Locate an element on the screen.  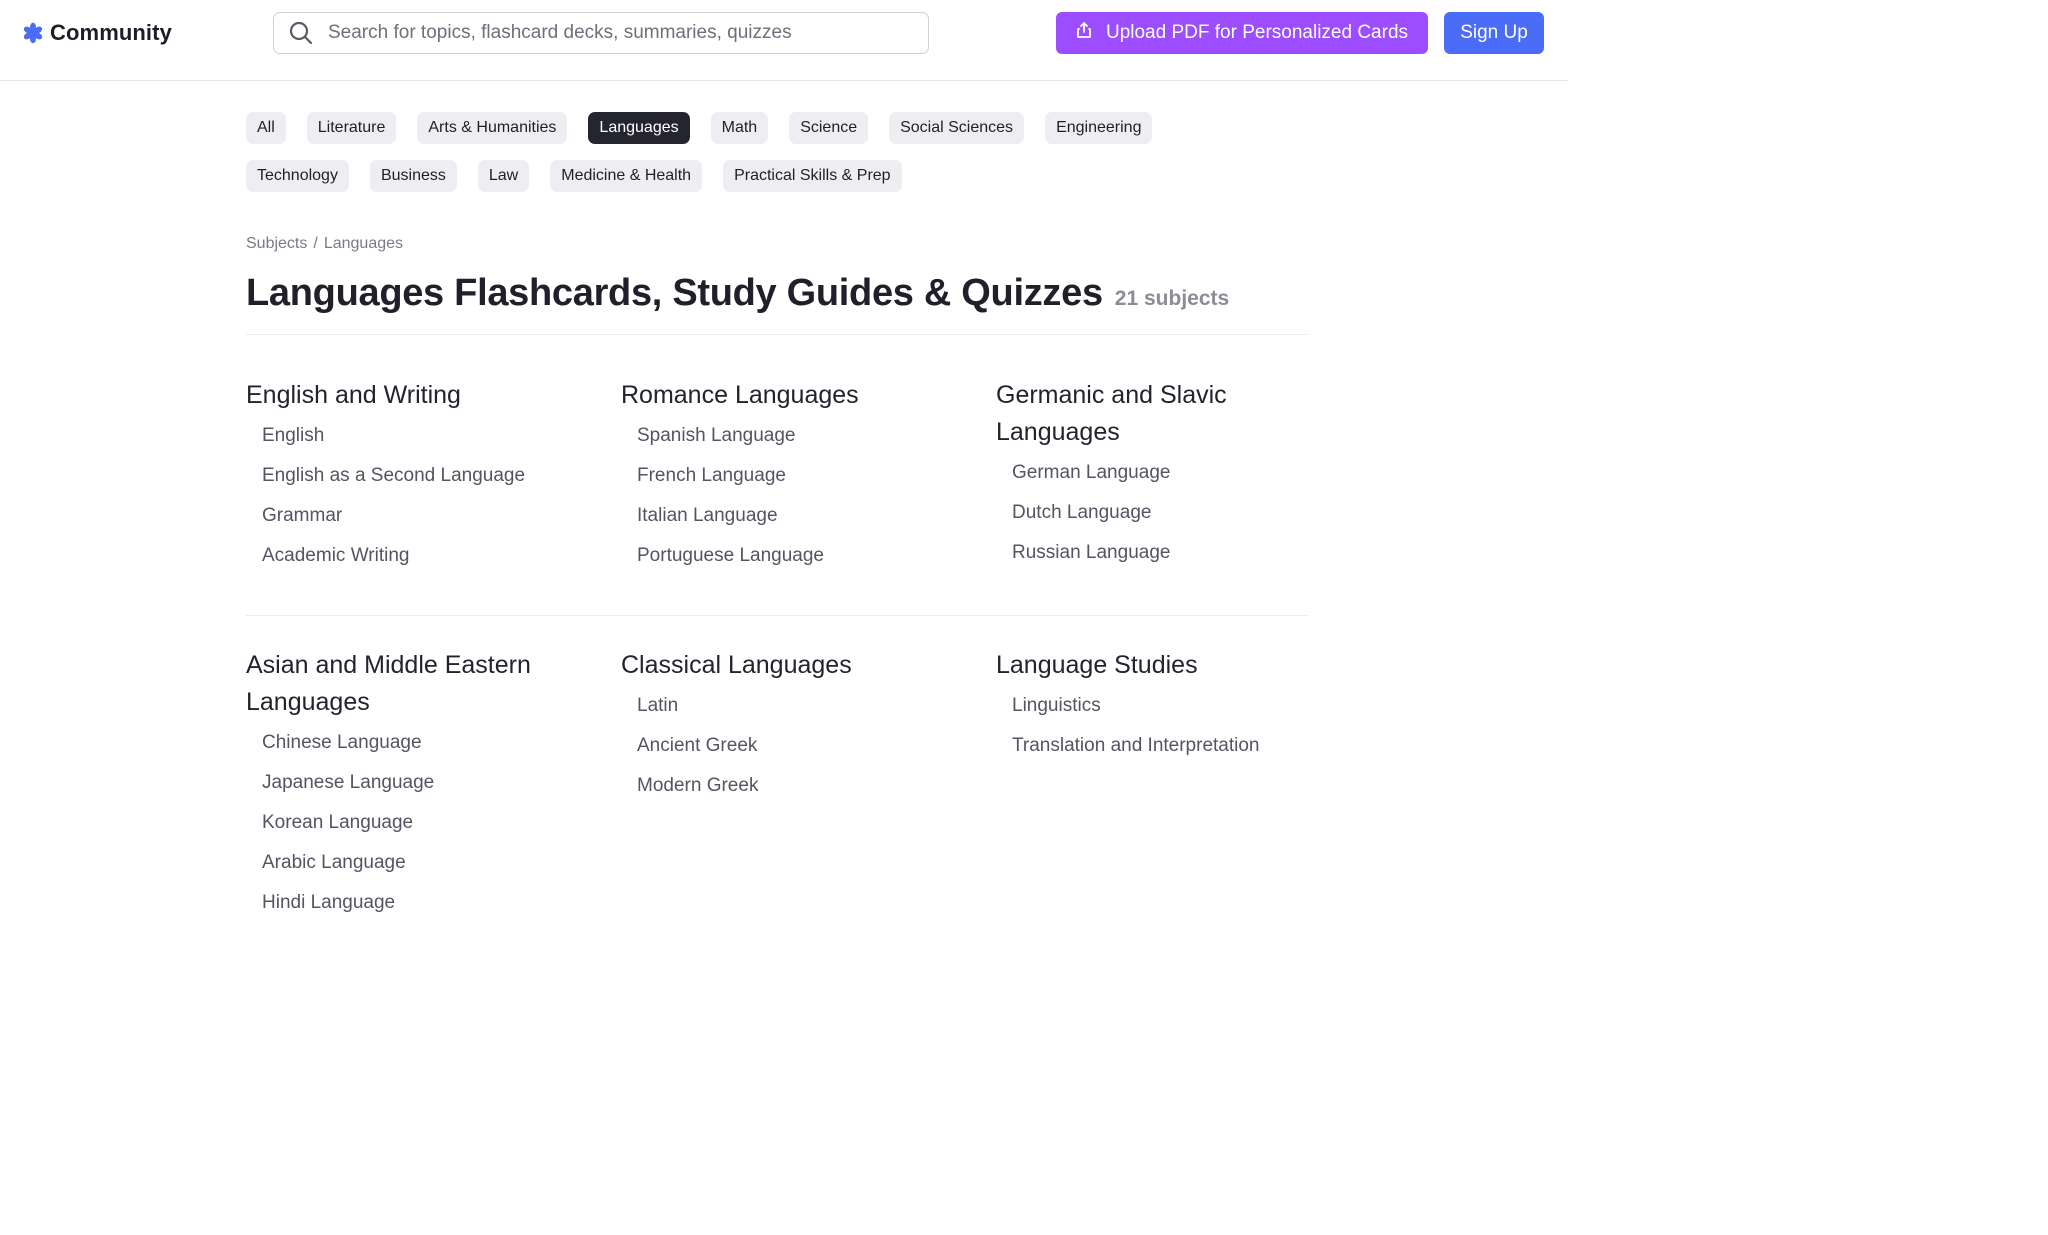
subject-link: Italian Language is located at coordinates (789, 516).